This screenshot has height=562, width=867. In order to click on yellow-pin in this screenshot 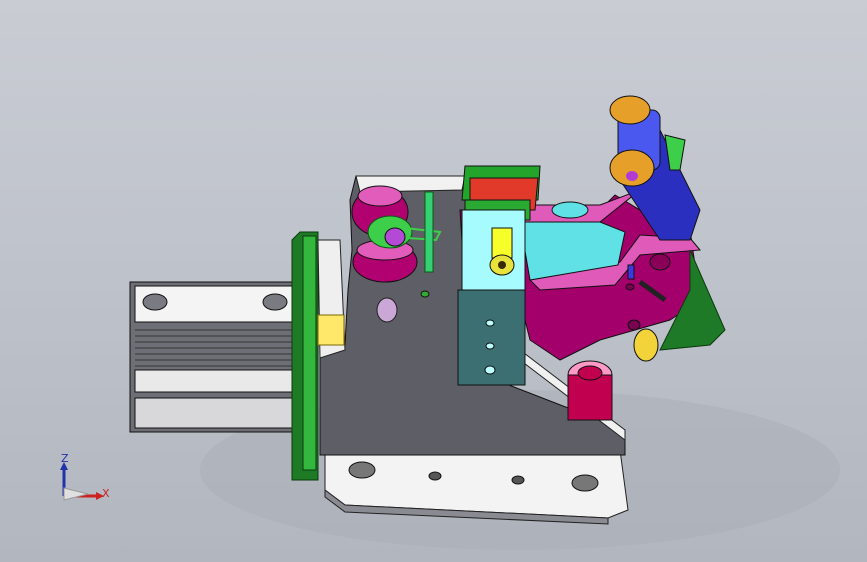, I will do `click(502, 251)`.